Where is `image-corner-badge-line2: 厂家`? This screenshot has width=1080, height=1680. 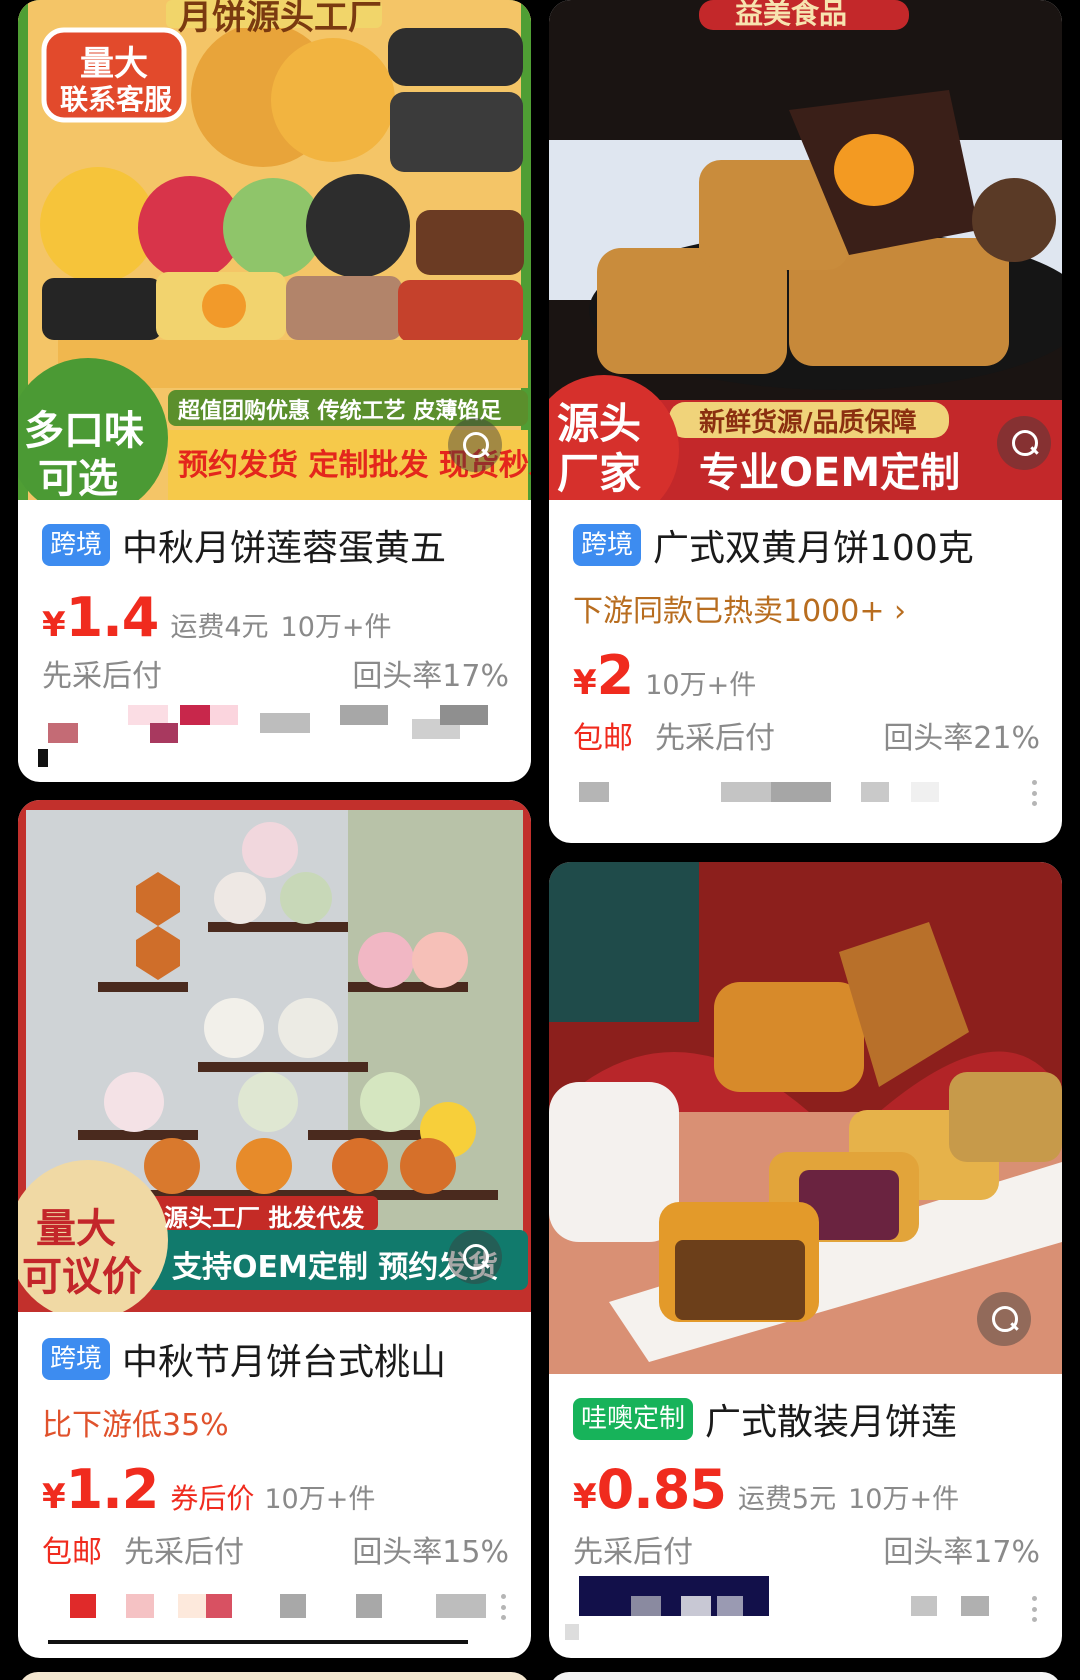 image-corner-badge-line2: 厂家 is located at coordinates (599, 473).